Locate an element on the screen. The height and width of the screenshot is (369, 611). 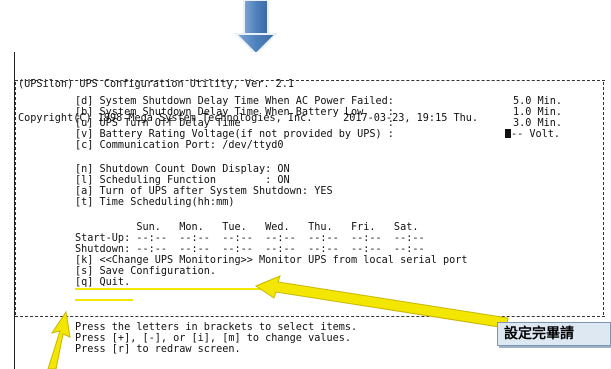
setting-battery-voltage-value: -- Volt. is located at coordinates (532, 134).